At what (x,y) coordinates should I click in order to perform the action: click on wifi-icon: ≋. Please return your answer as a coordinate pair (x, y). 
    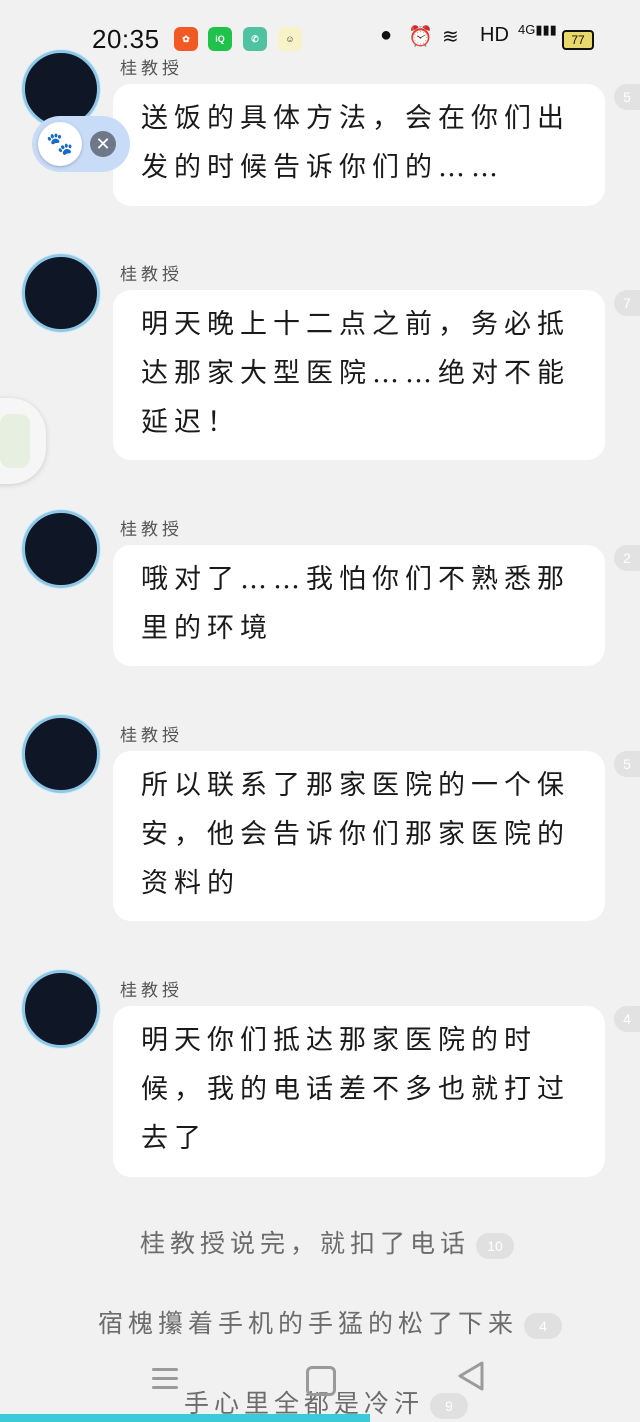
    Looking at the image, I should click on (450, 37).